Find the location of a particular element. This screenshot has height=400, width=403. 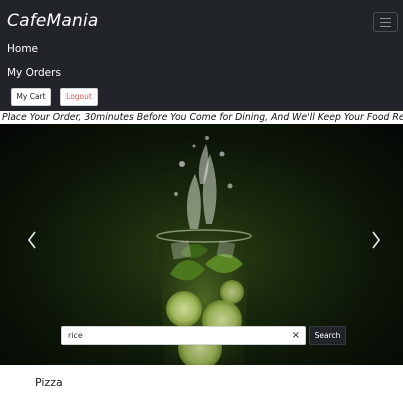

search-input: rice × is located at coordinates (183, 335).